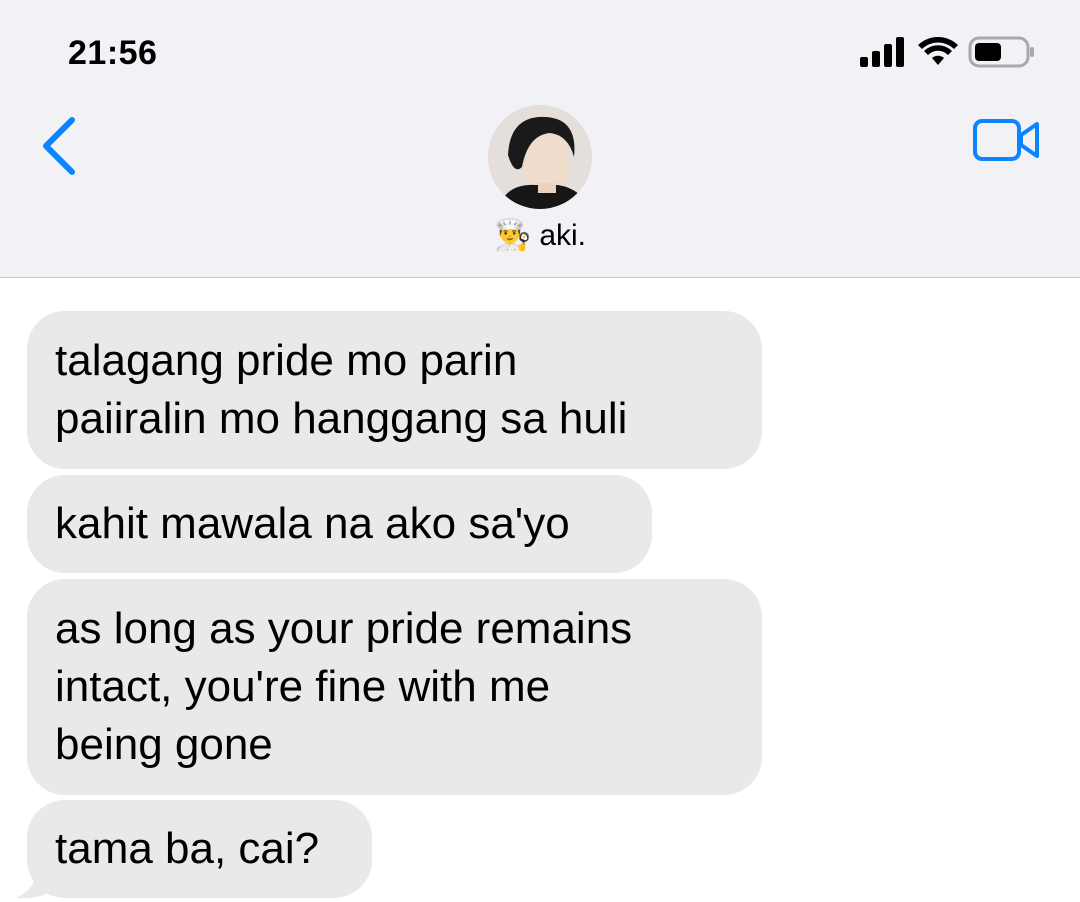 The height and width of the screenshot is (902, 1080). Describe the element at coordinates (303, 686) in the screenshot. I see `message-line: intact, you're fine with me` at that location.